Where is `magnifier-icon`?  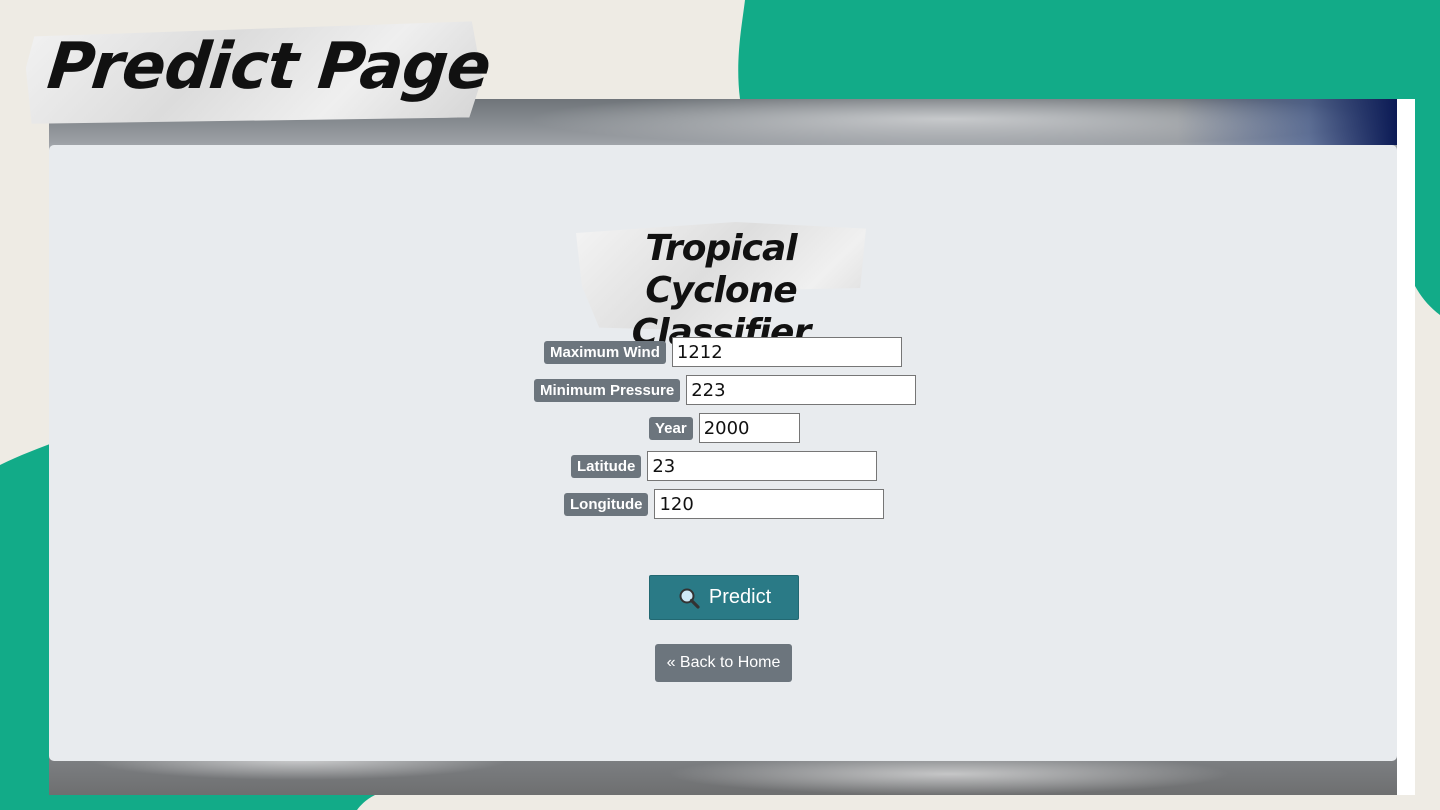
magnifier-icon is located at coordinates (689, 598).